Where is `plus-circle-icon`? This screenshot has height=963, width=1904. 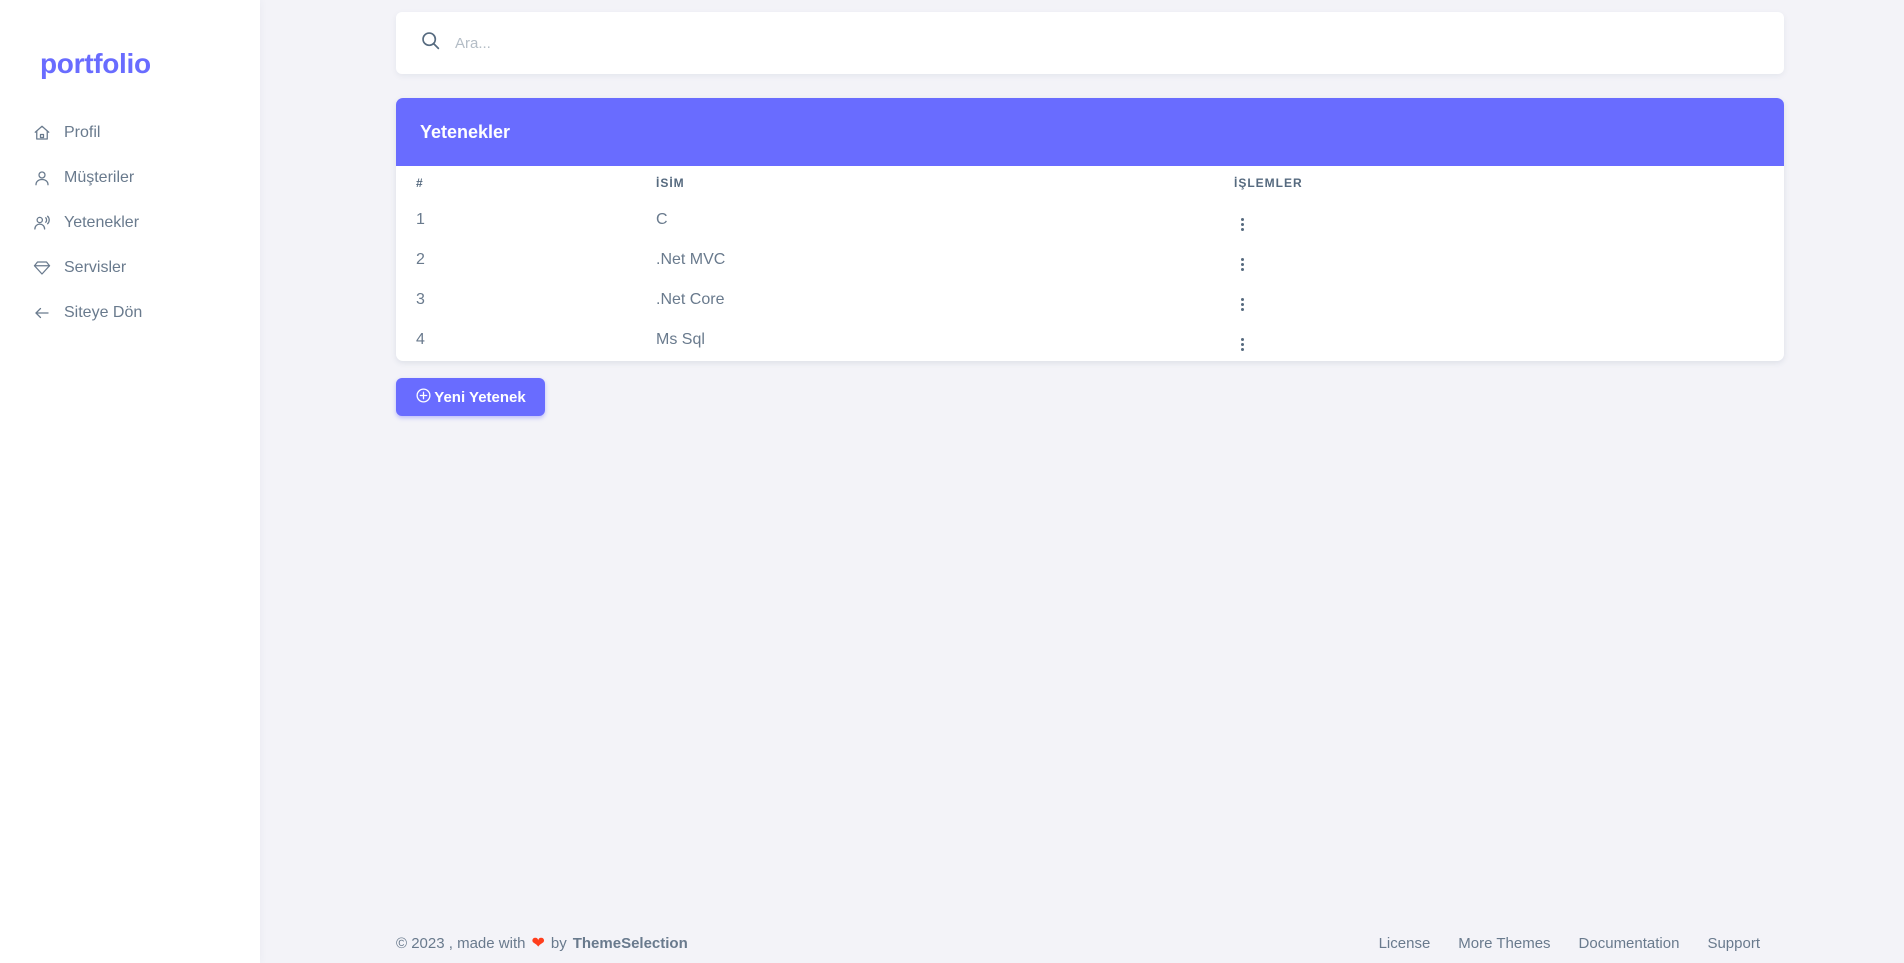
plus-circle-icon is located at coordinates (423, 397).